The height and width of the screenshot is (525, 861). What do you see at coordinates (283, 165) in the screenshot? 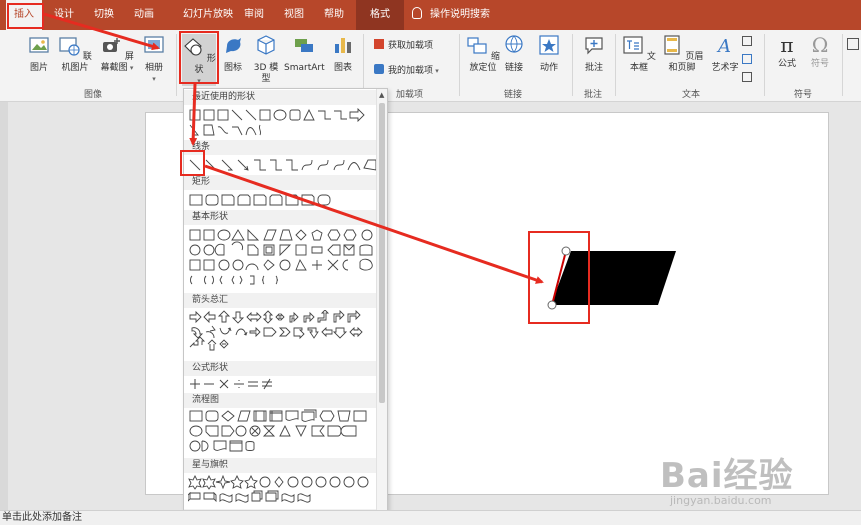
I see `lines-row` at bounding box center [283, 165].